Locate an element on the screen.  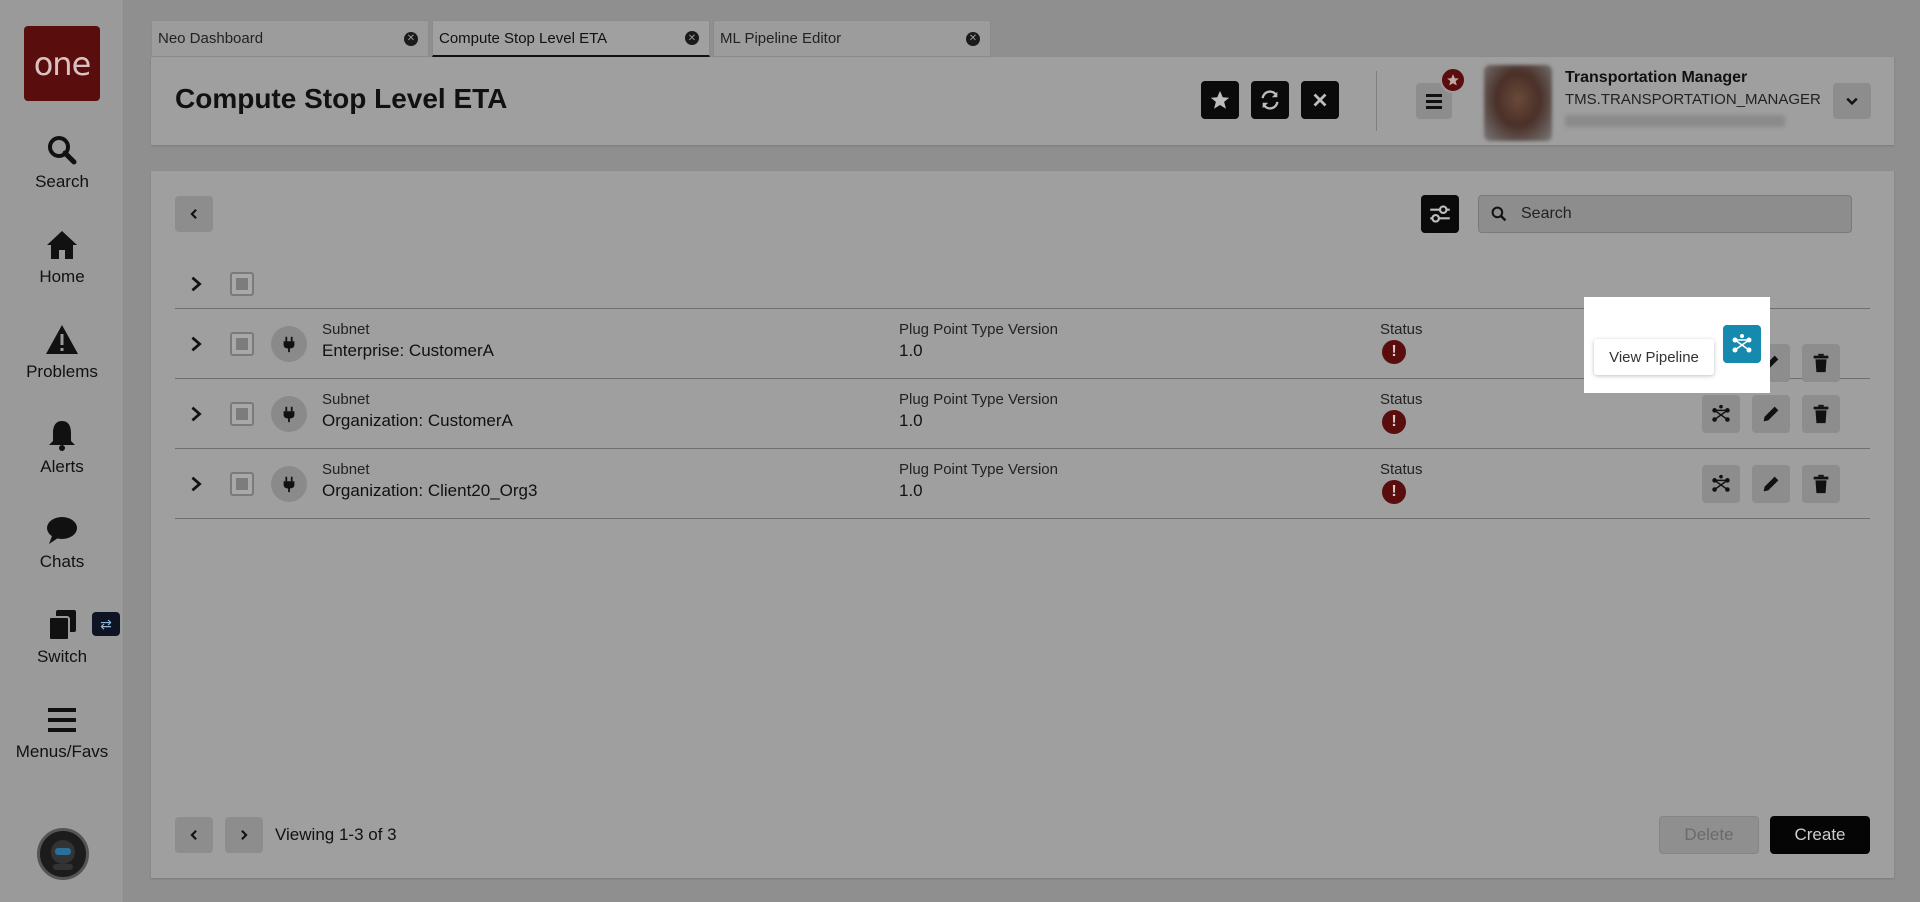
chevron-left-icon is located at coordinates (193, 835).